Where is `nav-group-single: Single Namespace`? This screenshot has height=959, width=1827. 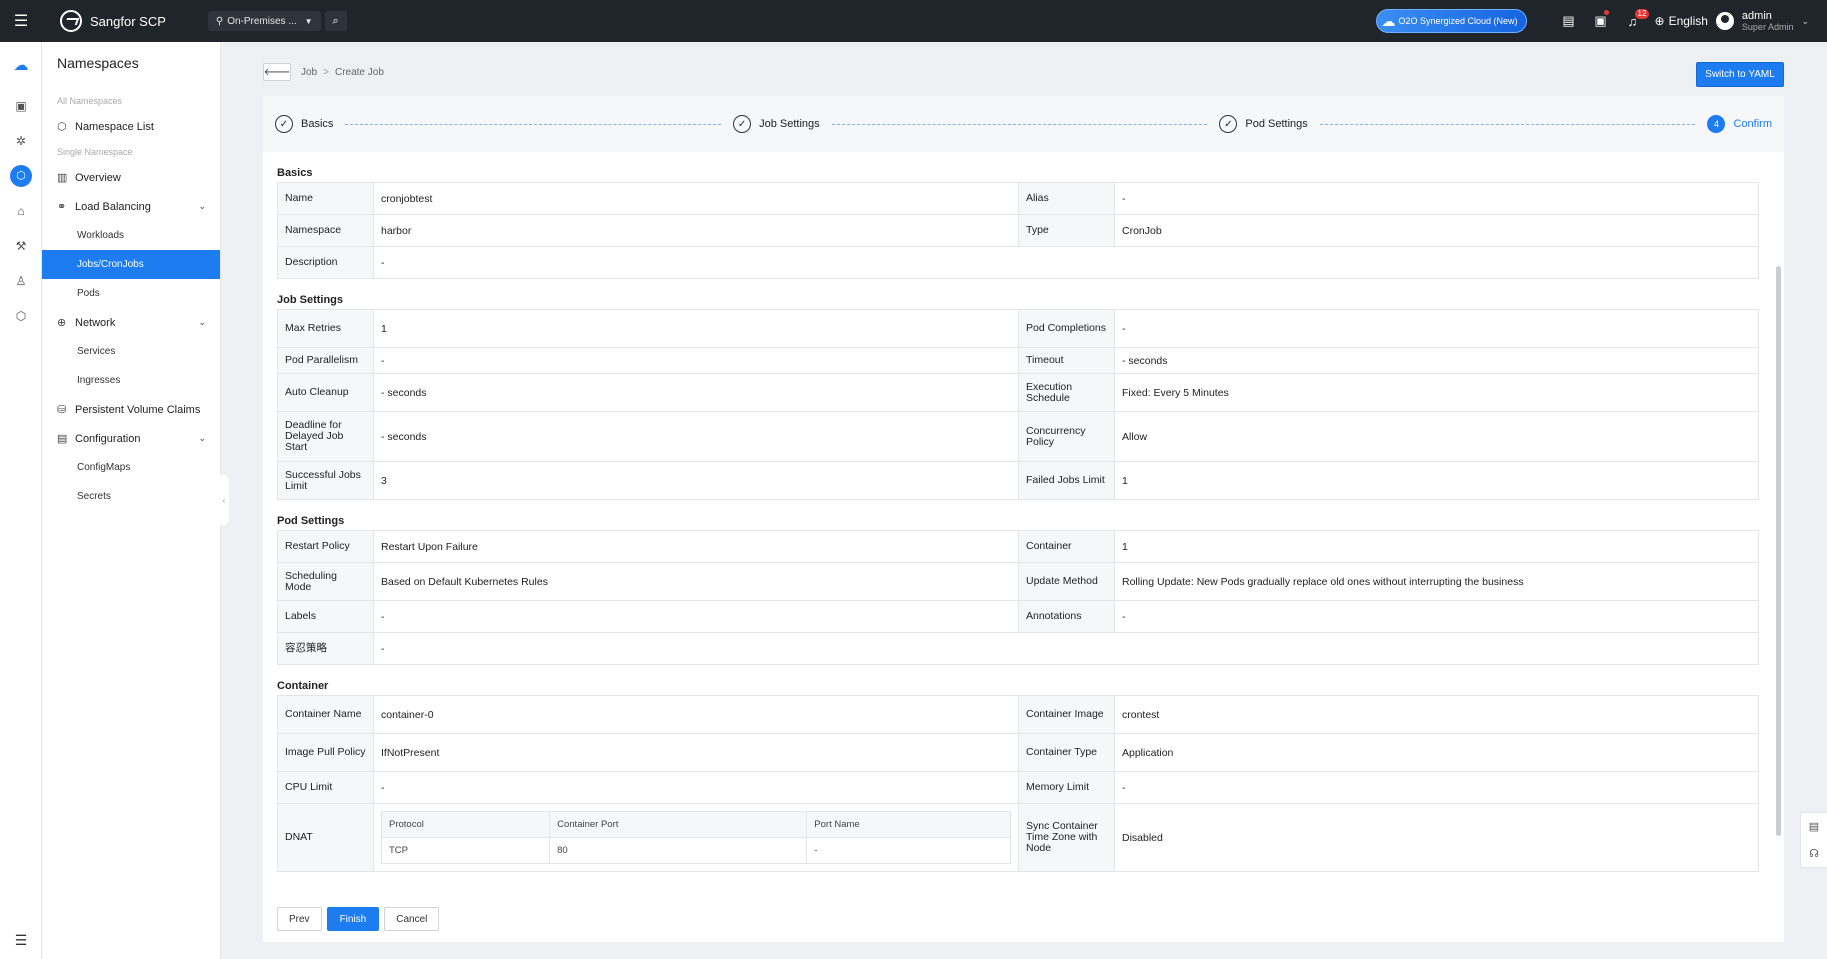 nav-group-single: Single Namespace is located at coordinates (95, 152).